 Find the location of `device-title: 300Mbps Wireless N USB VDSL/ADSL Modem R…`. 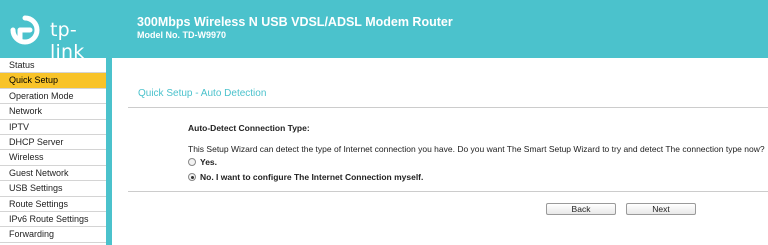

device-title: 300Mbps Wireless N USB VDSL/ADSL Modem R… is located at coordinates (295, 22).